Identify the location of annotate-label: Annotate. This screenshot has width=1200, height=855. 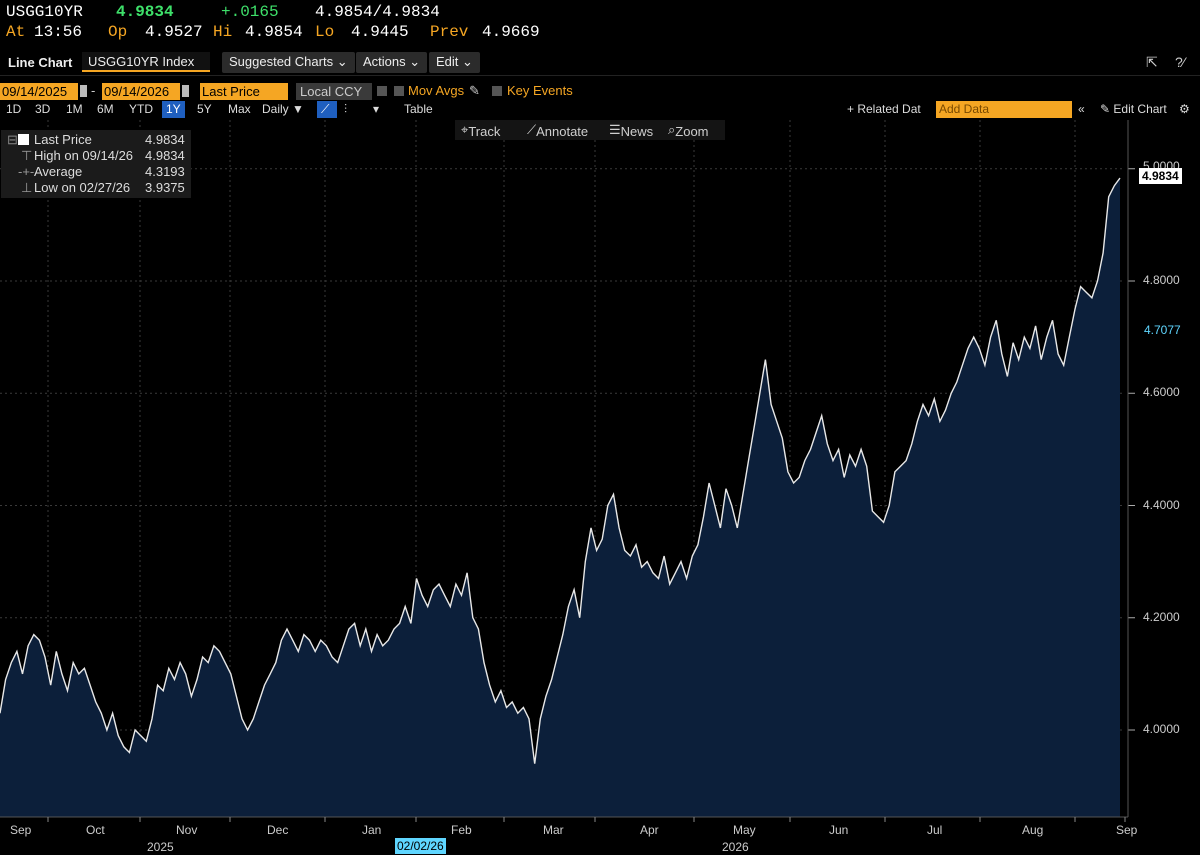
(562, 131).